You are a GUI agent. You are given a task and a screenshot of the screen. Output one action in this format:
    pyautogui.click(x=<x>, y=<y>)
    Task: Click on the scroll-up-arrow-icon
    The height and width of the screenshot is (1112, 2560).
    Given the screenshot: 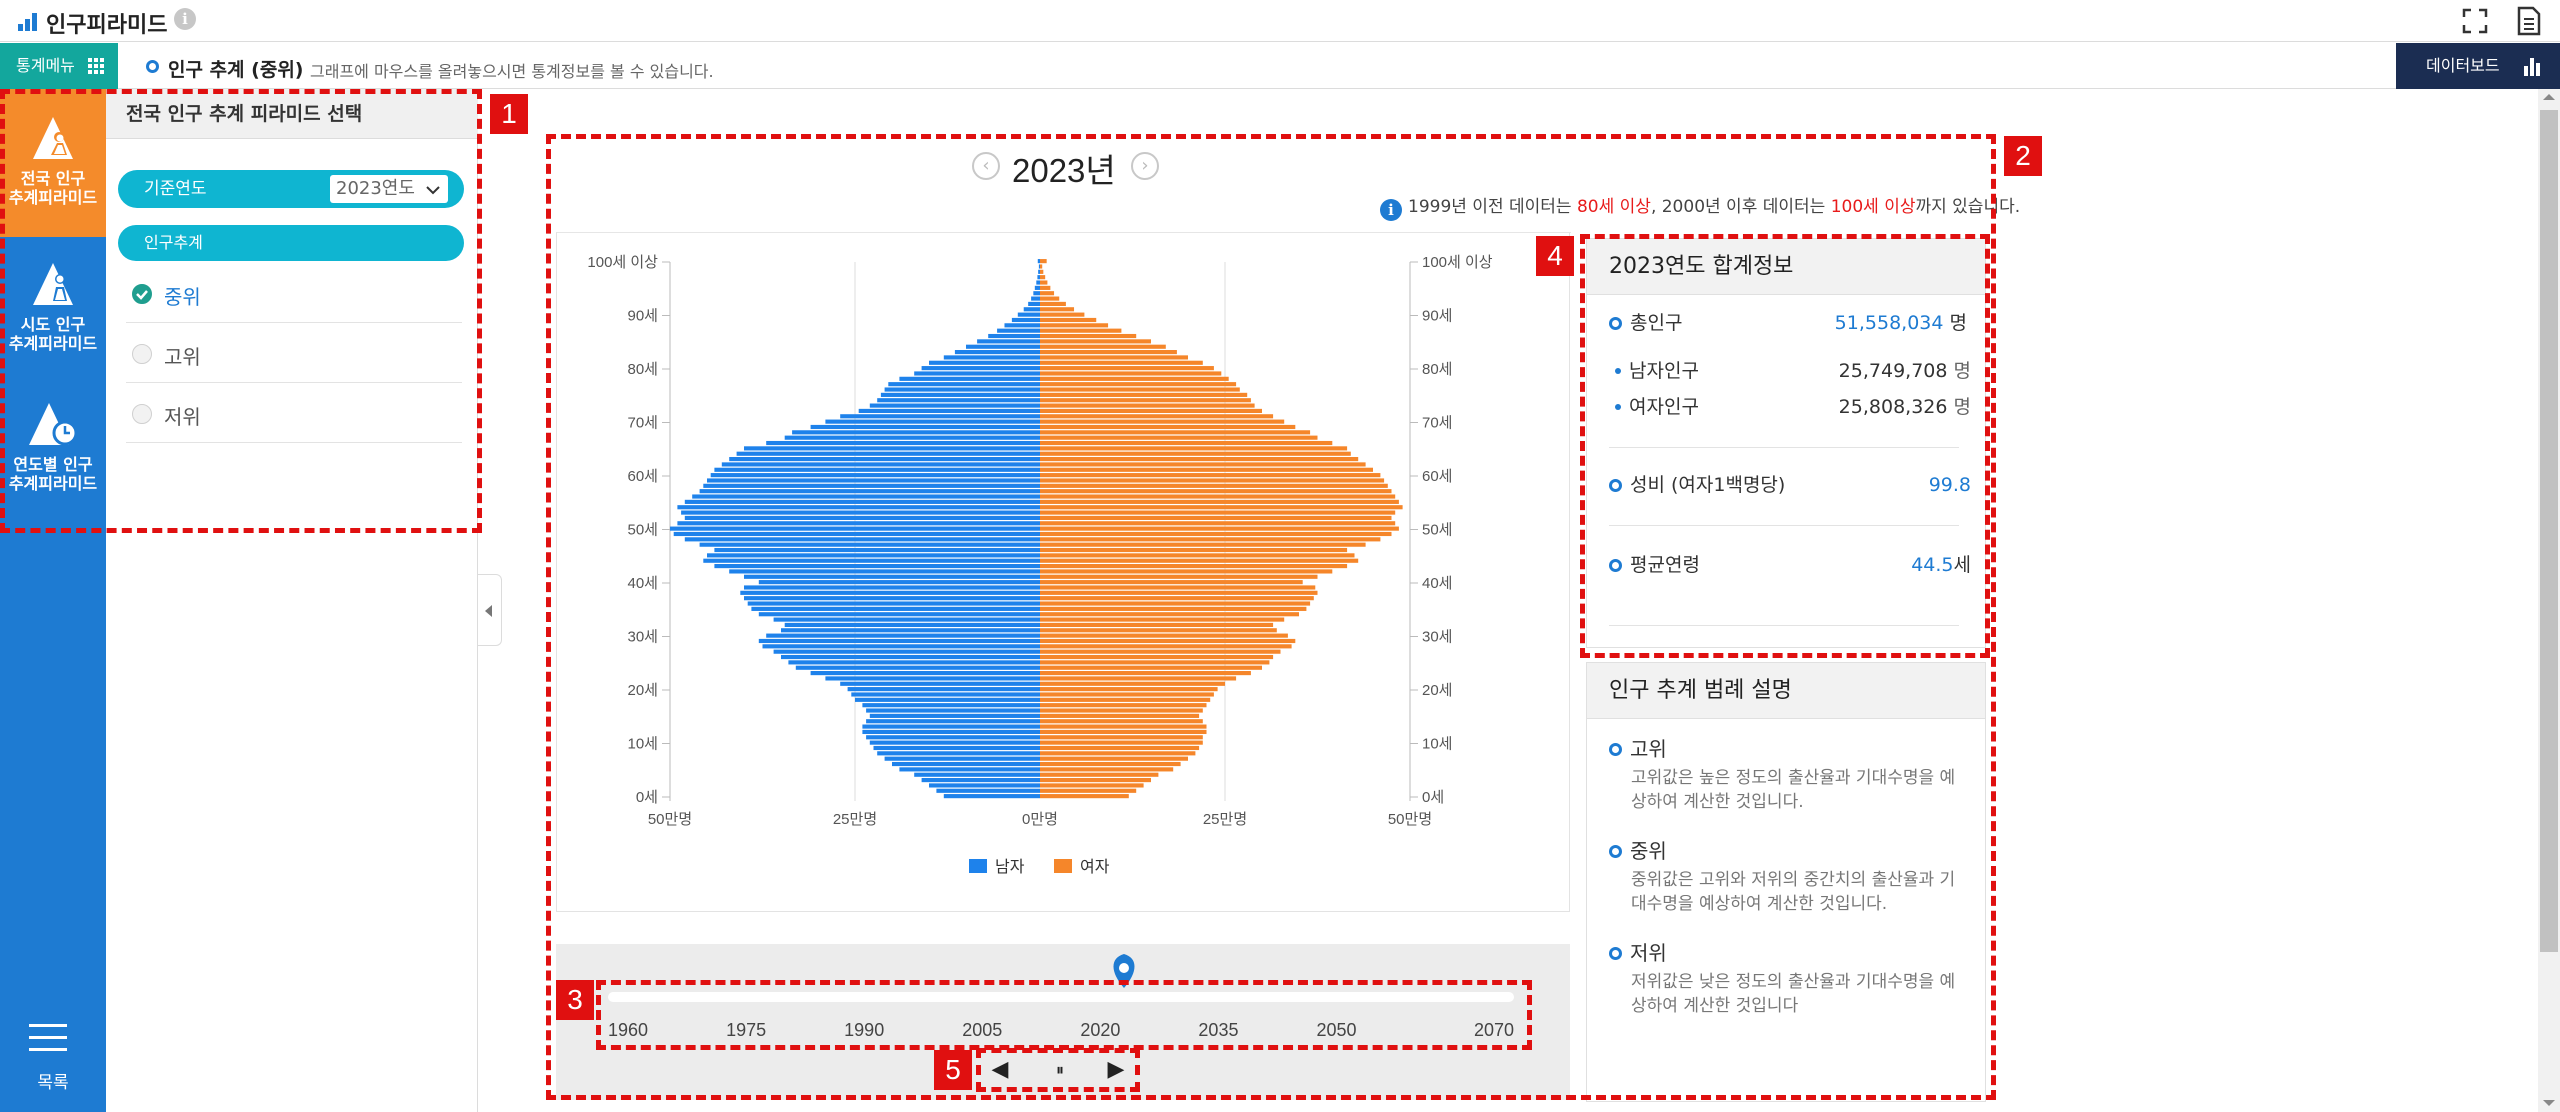 What is the action you would take?
    pyautogui.click(x=2549, y=97)
    